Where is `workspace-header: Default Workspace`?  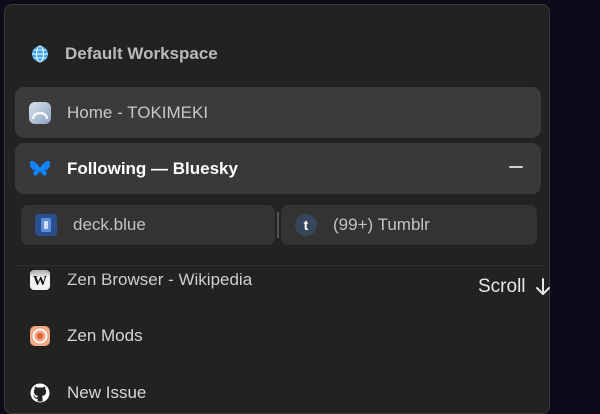 workspace-header: Default Workspace is located at coordinates (123, 54).